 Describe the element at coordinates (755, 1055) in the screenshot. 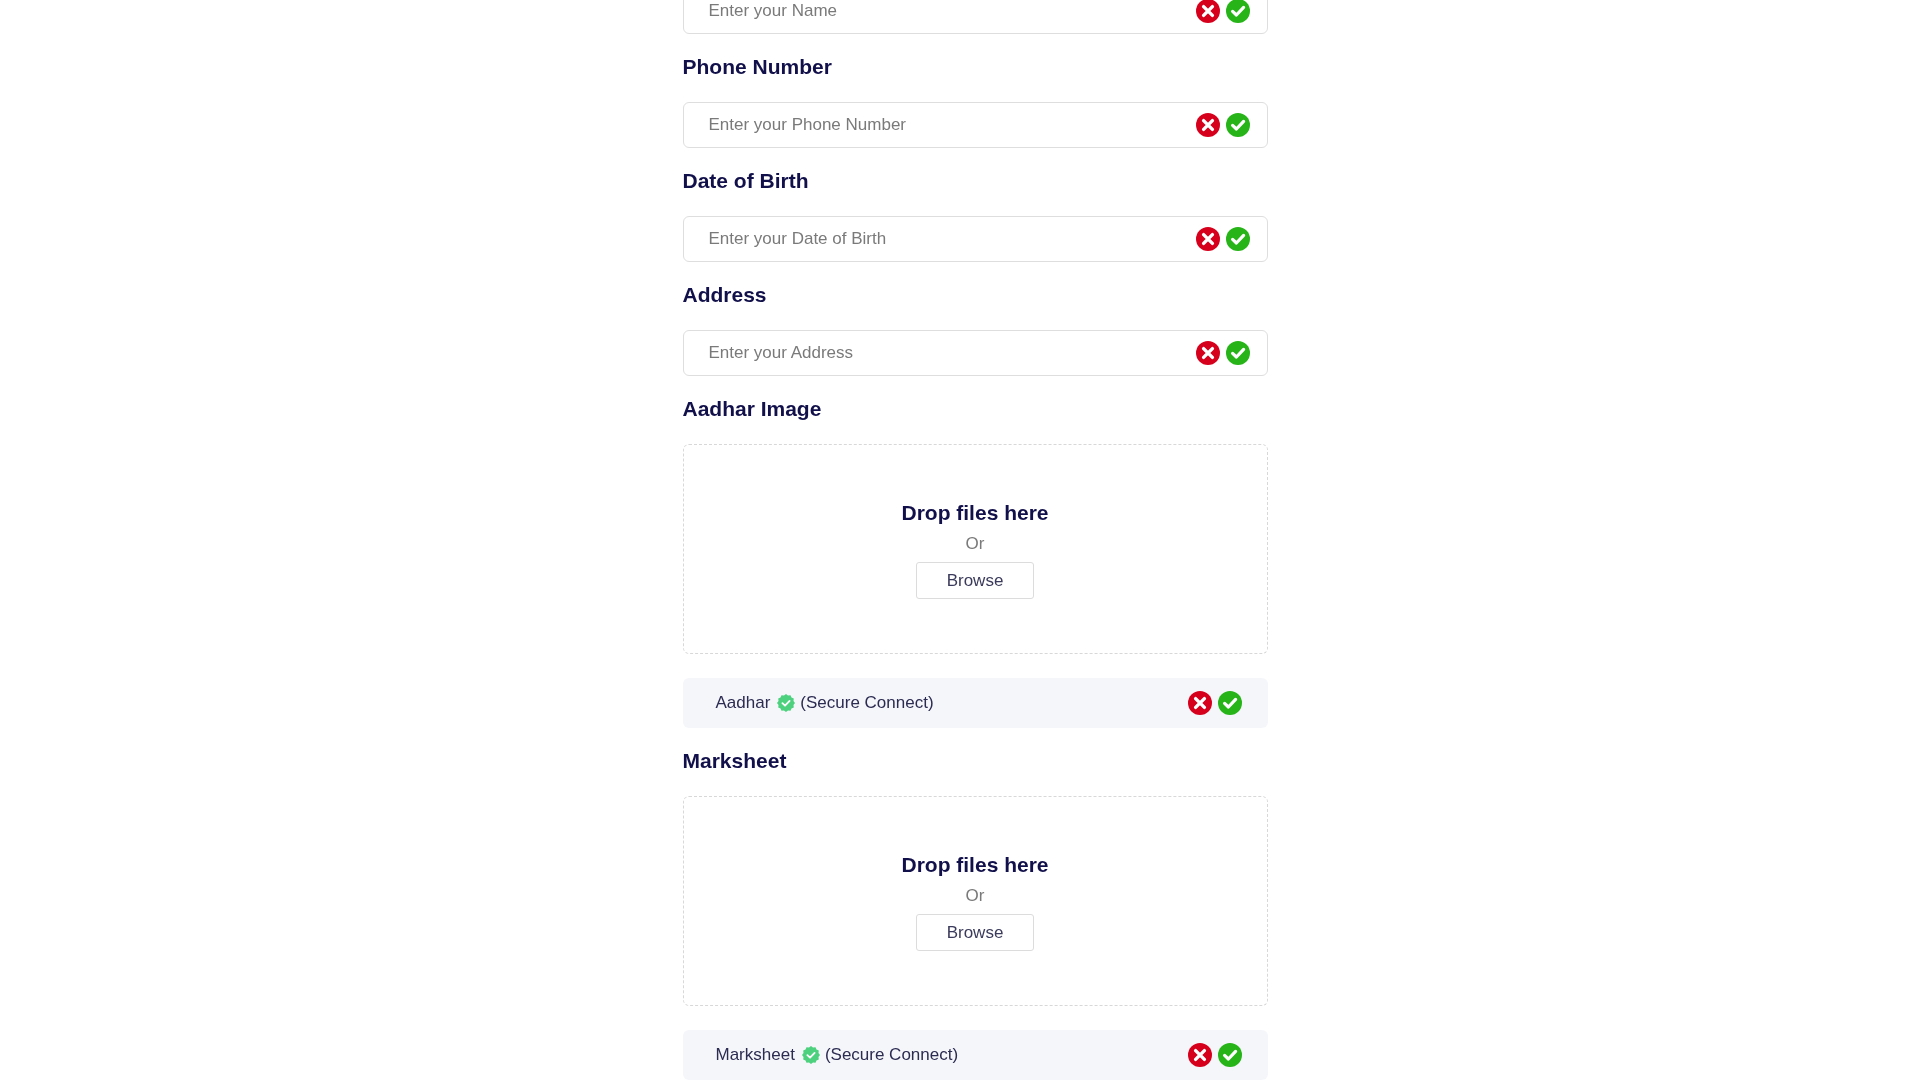

I see `document-name: Marksheet` at that location.